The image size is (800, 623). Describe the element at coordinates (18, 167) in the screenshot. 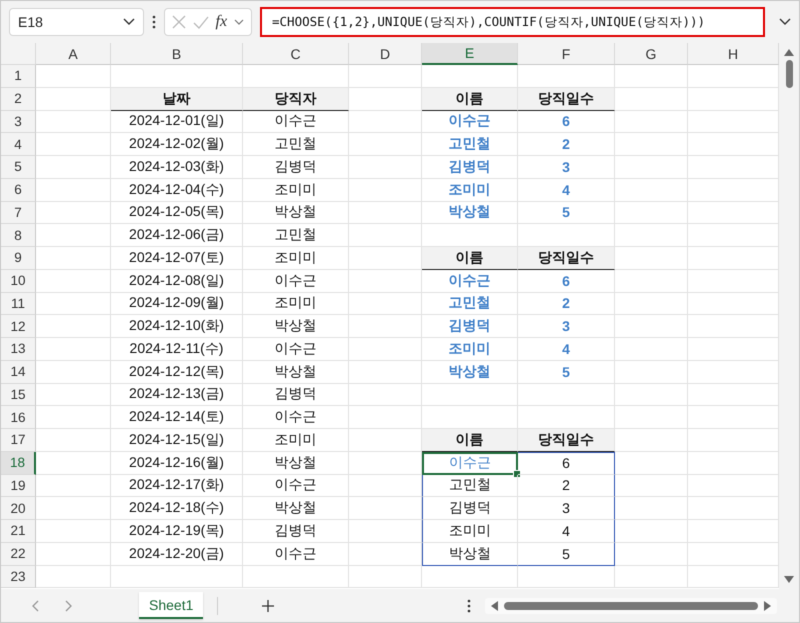

I see `row-header: 5` at that location.